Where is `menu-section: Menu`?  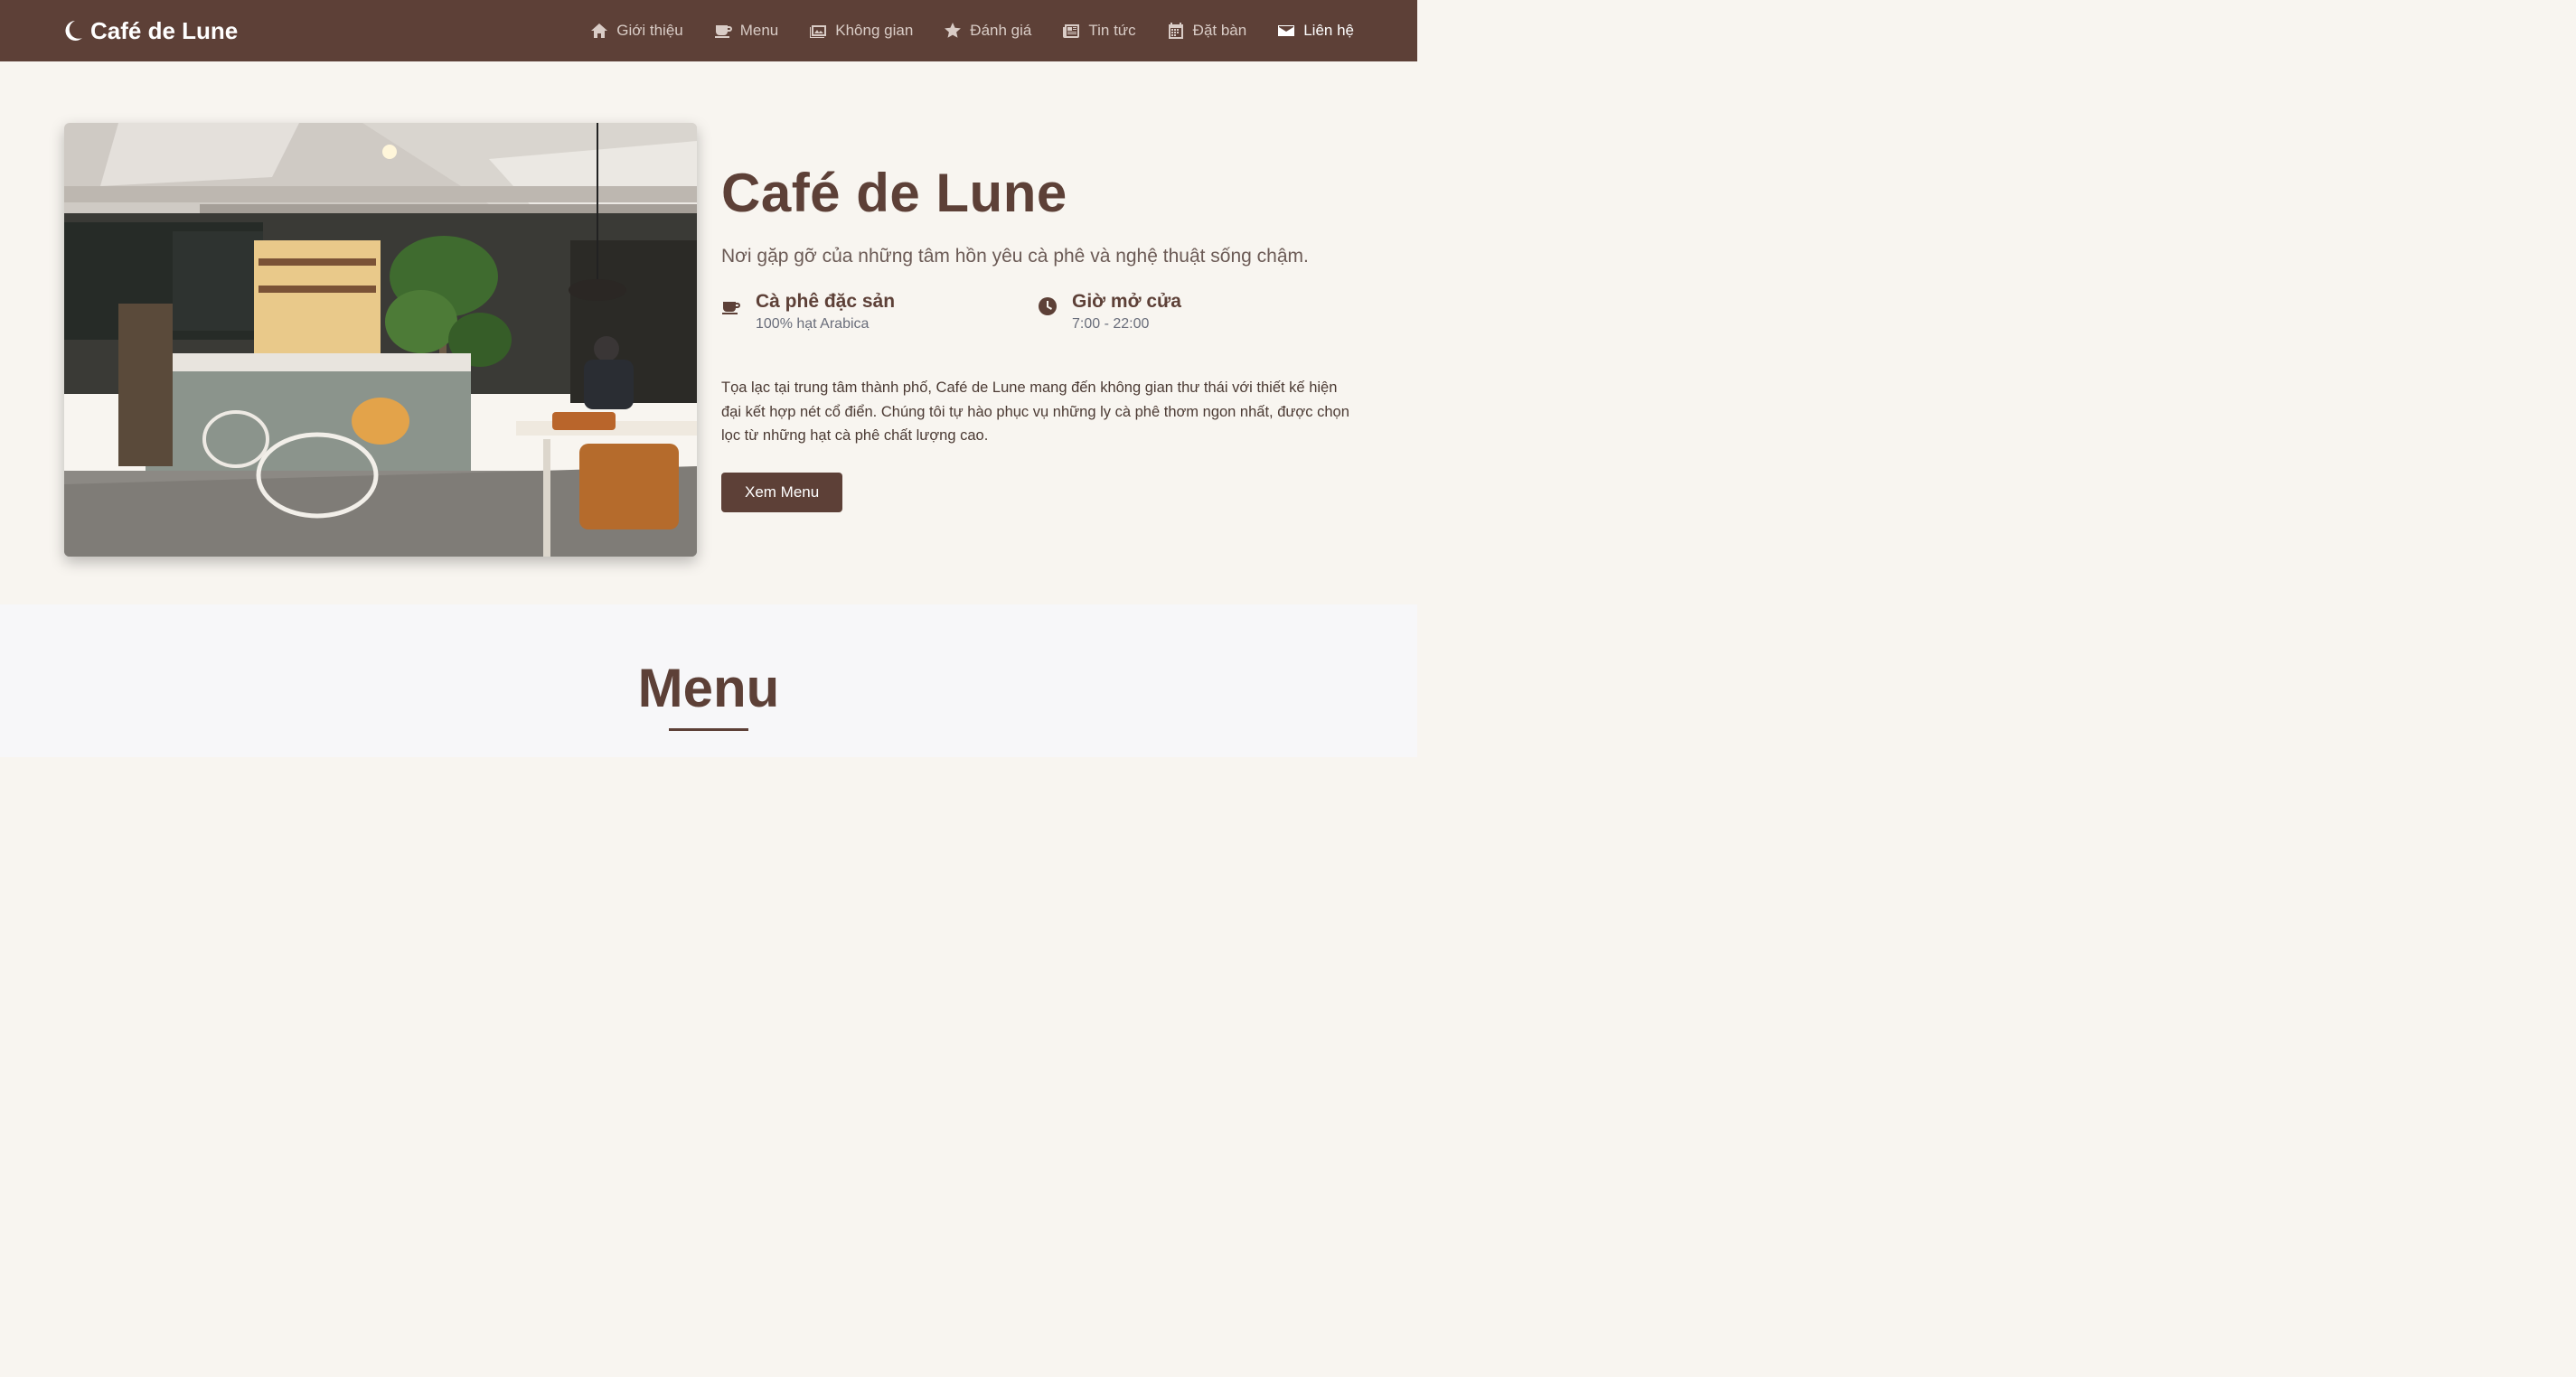 menu-section: Menu is located at coordinates (709, 680).